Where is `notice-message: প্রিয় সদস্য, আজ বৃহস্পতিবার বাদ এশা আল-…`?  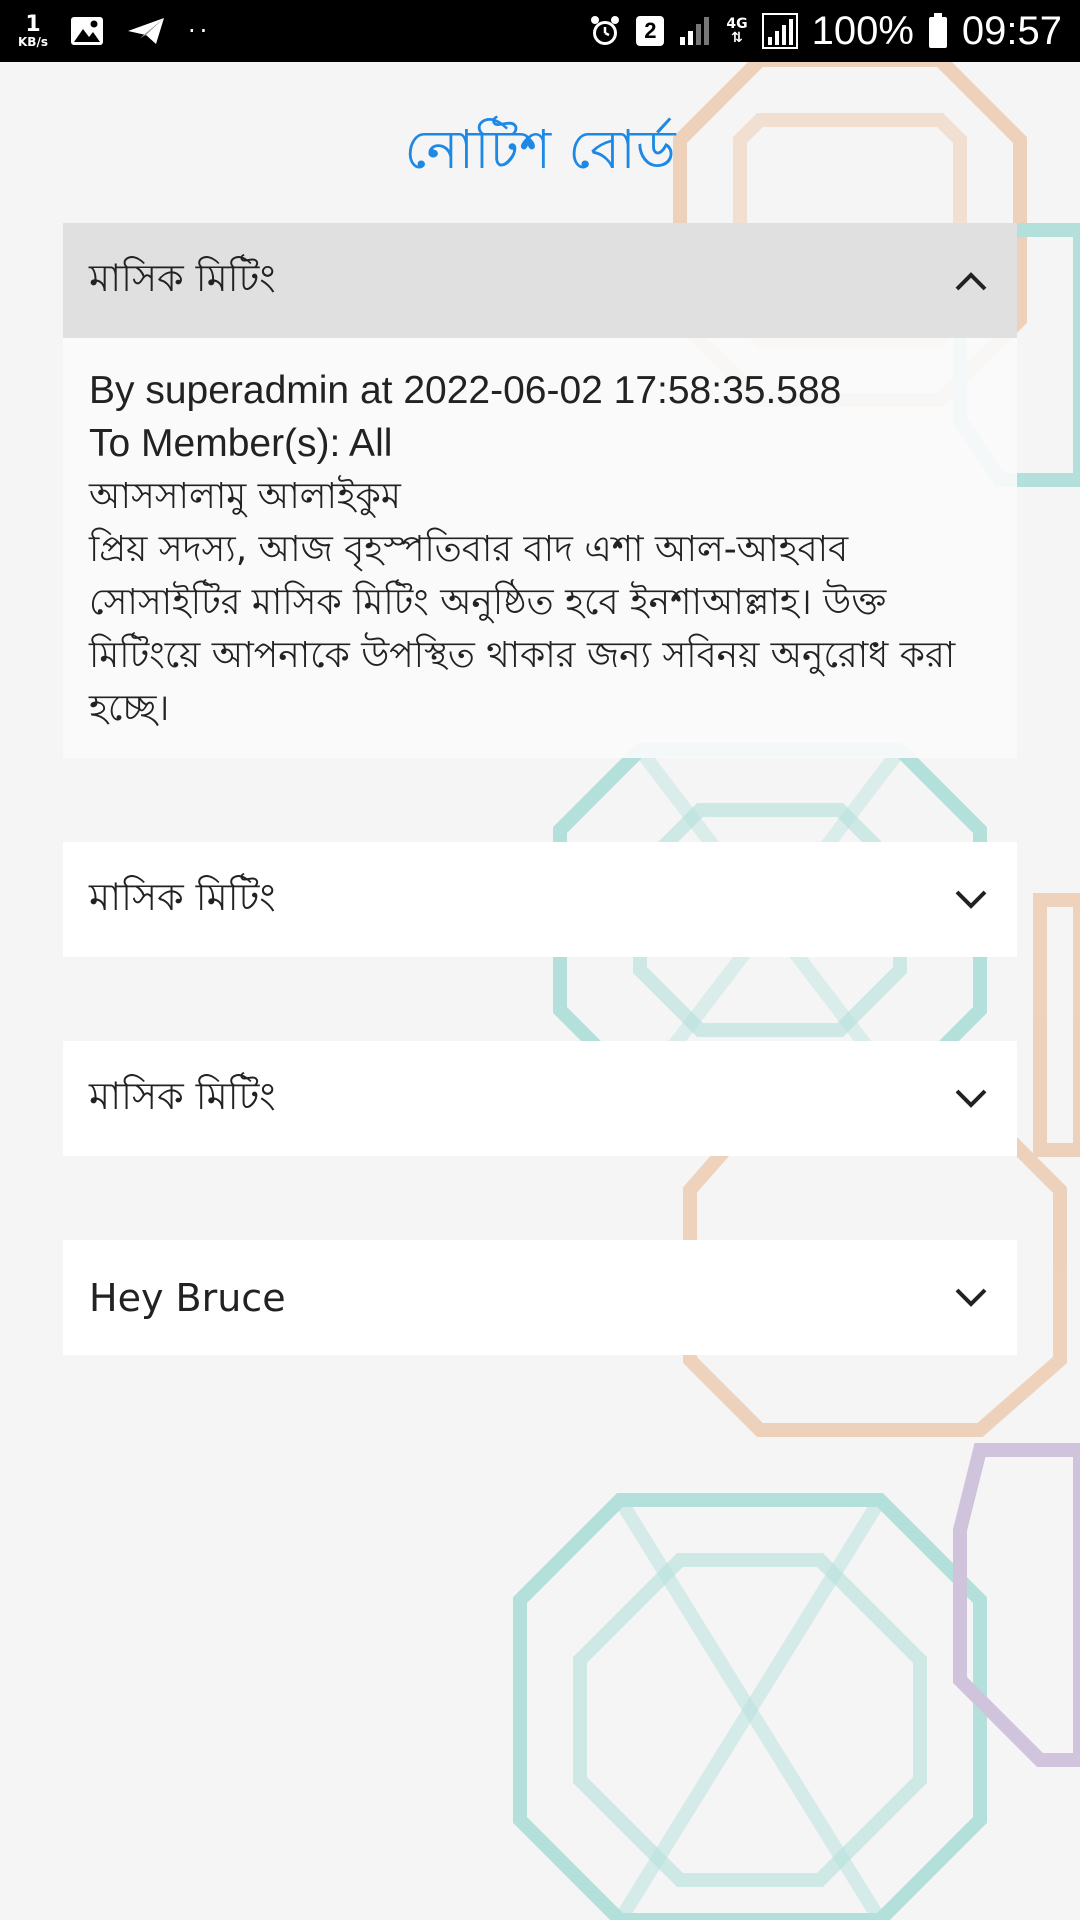
notice-message: প্রিয় সদস্য, আজ বৃহস্পতিবার বাদ এশা আল-… is located at coordinates (522, 629).